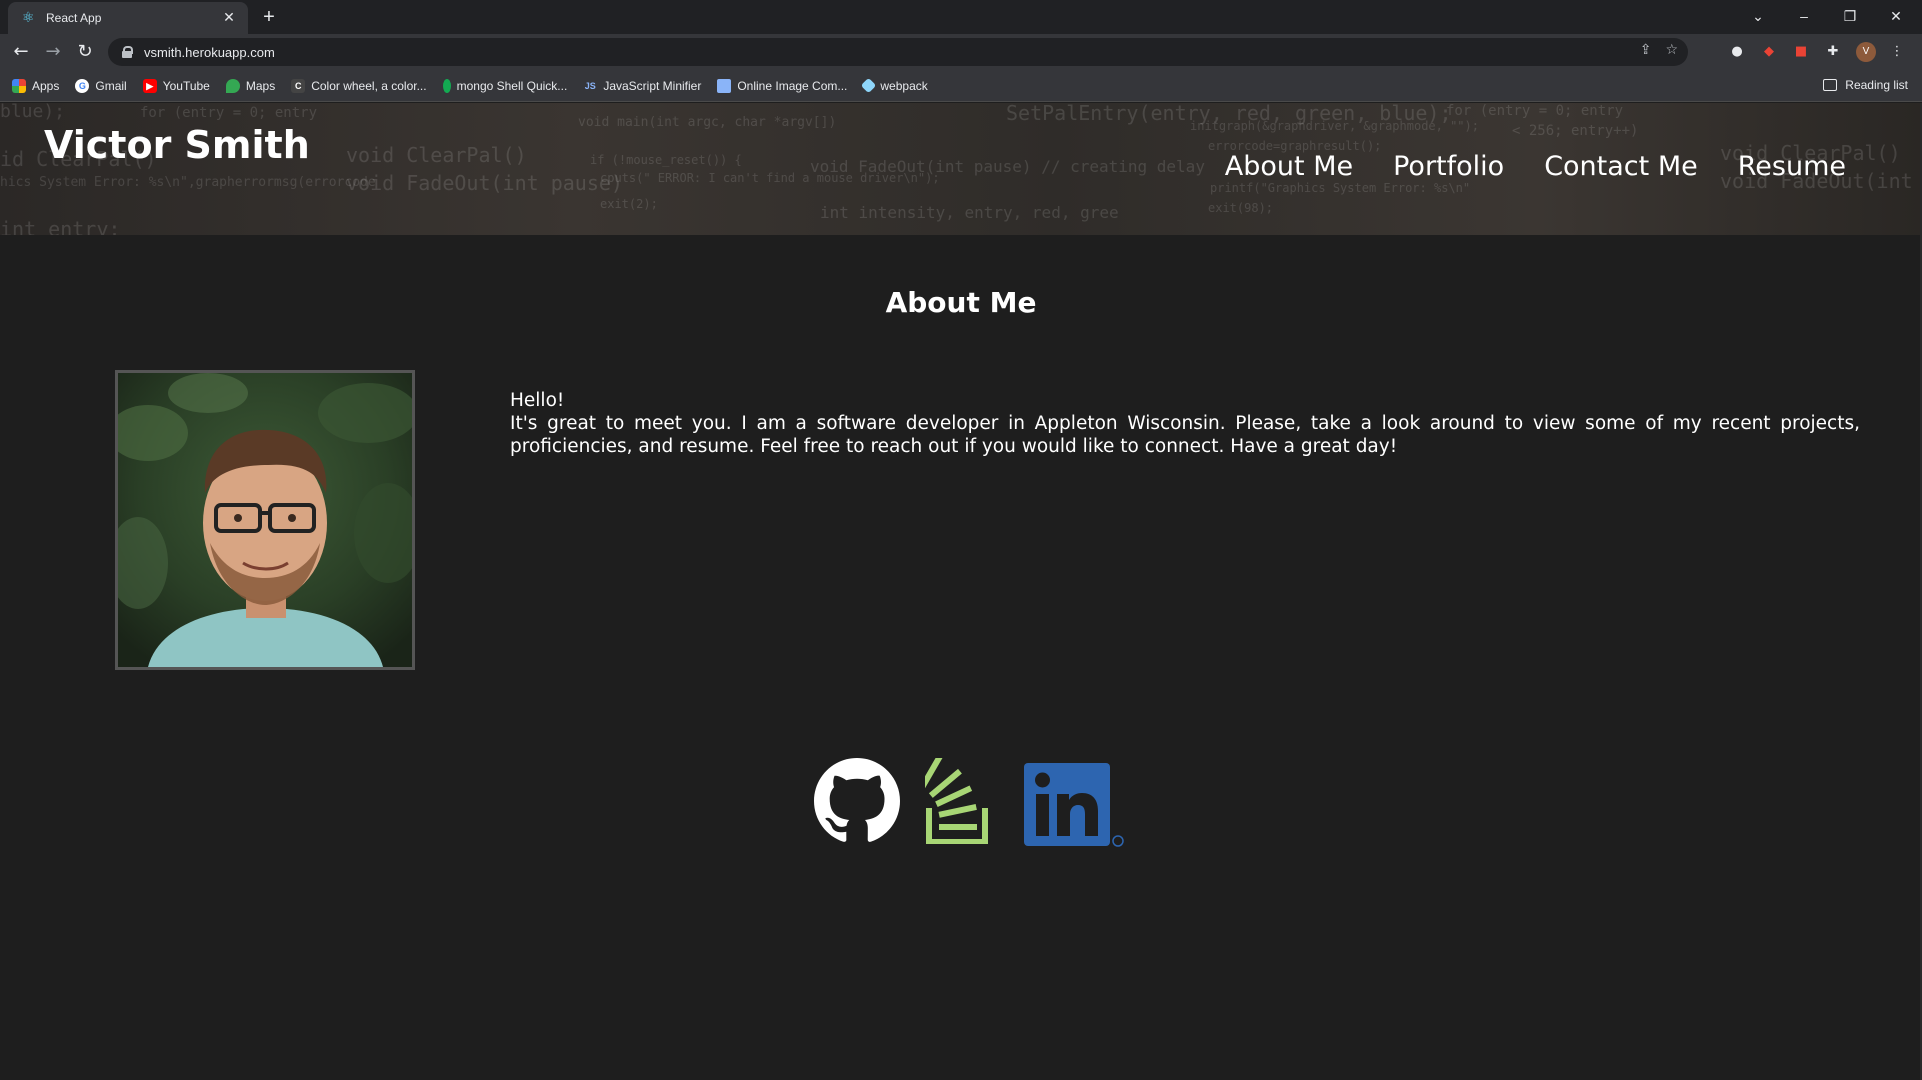 The width and height of the screenshot is (1922, 1080). What do you see at coordinates (82, 85) in the screenshot?
I see `google-icon: G` at bounding box center [82, 85].